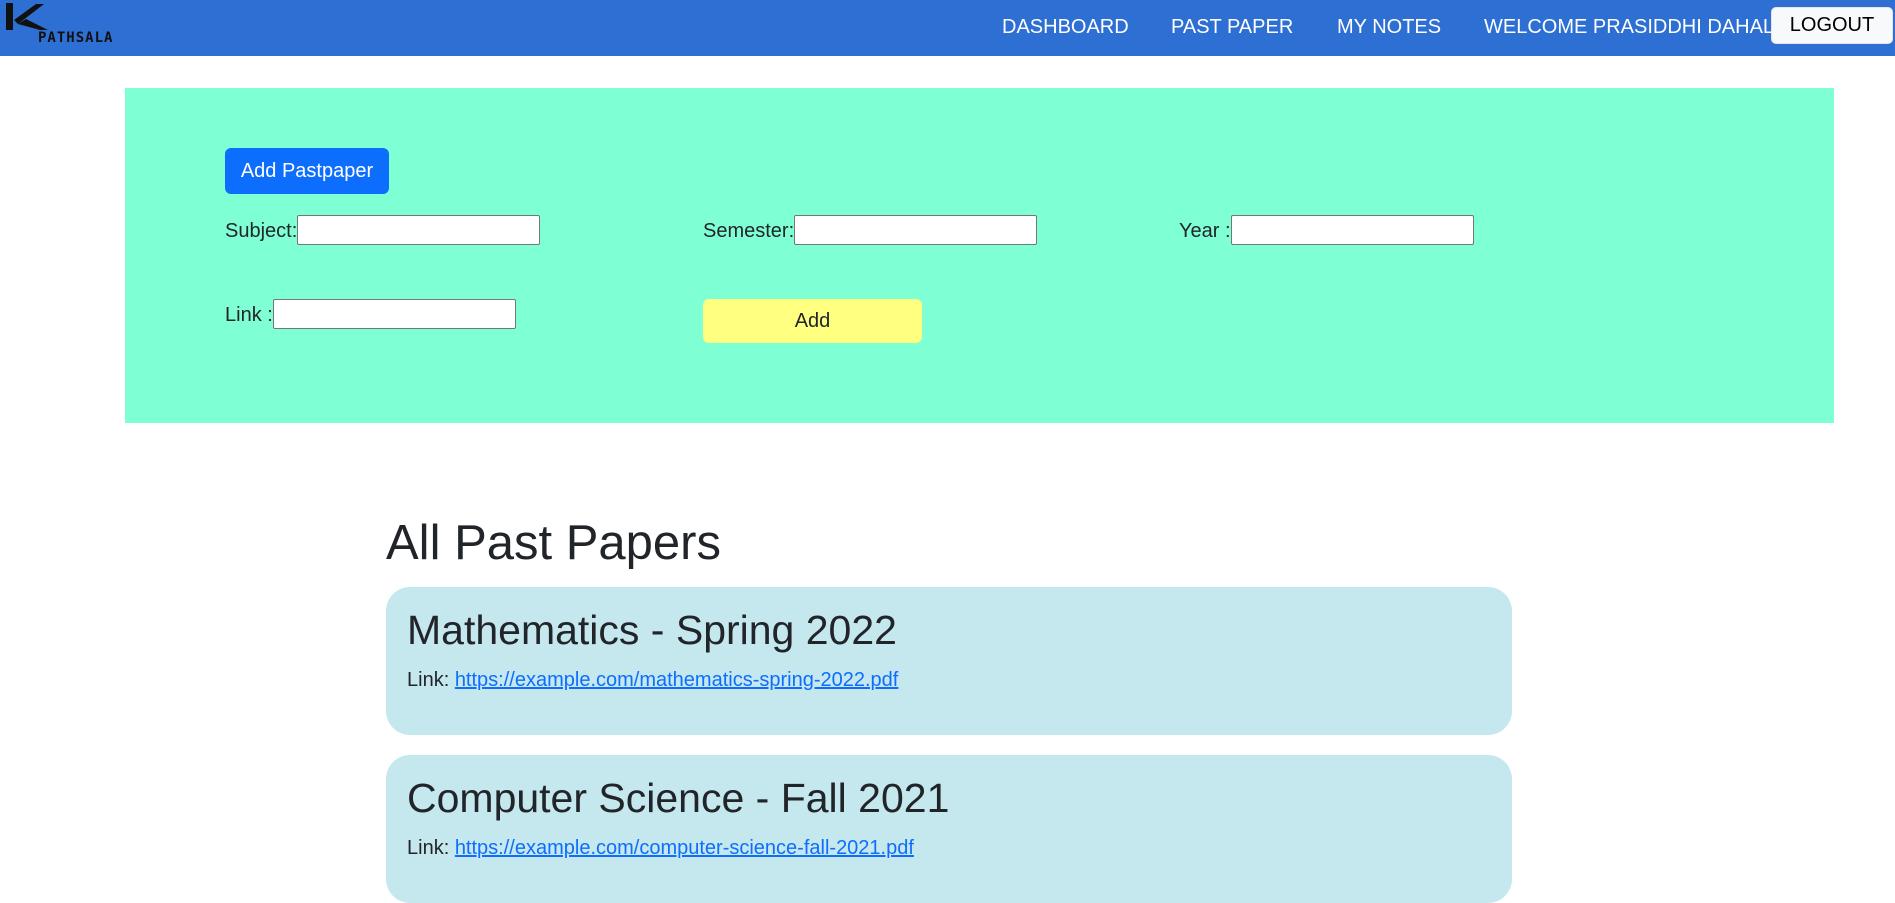 This screenshot has width=1895, height=903. What do you see at coordinates (307, 171) in the screenshot?
I see `add-pastpaper-button: Add Pastpaper` at bounding box center [307, 171].